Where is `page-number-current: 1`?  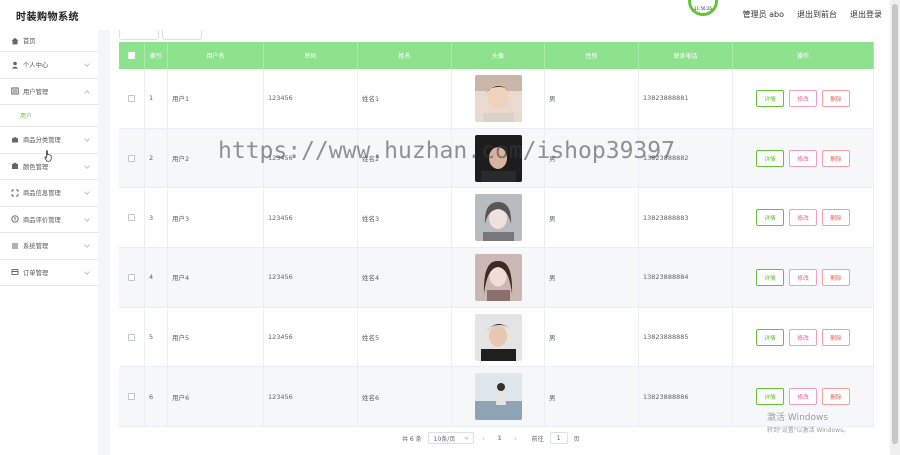 page-number-current: 1 is located at coordinates (500, 438).